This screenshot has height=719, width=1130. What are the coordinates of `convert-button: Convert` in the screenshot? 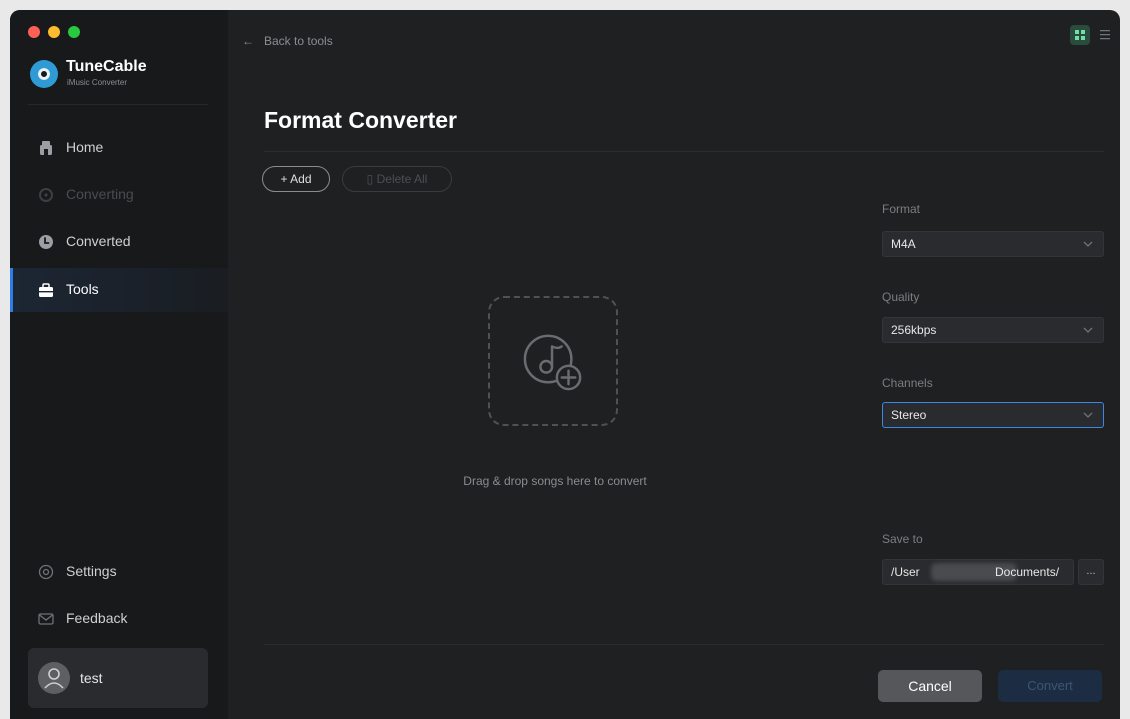 It's located at (1050, 686).